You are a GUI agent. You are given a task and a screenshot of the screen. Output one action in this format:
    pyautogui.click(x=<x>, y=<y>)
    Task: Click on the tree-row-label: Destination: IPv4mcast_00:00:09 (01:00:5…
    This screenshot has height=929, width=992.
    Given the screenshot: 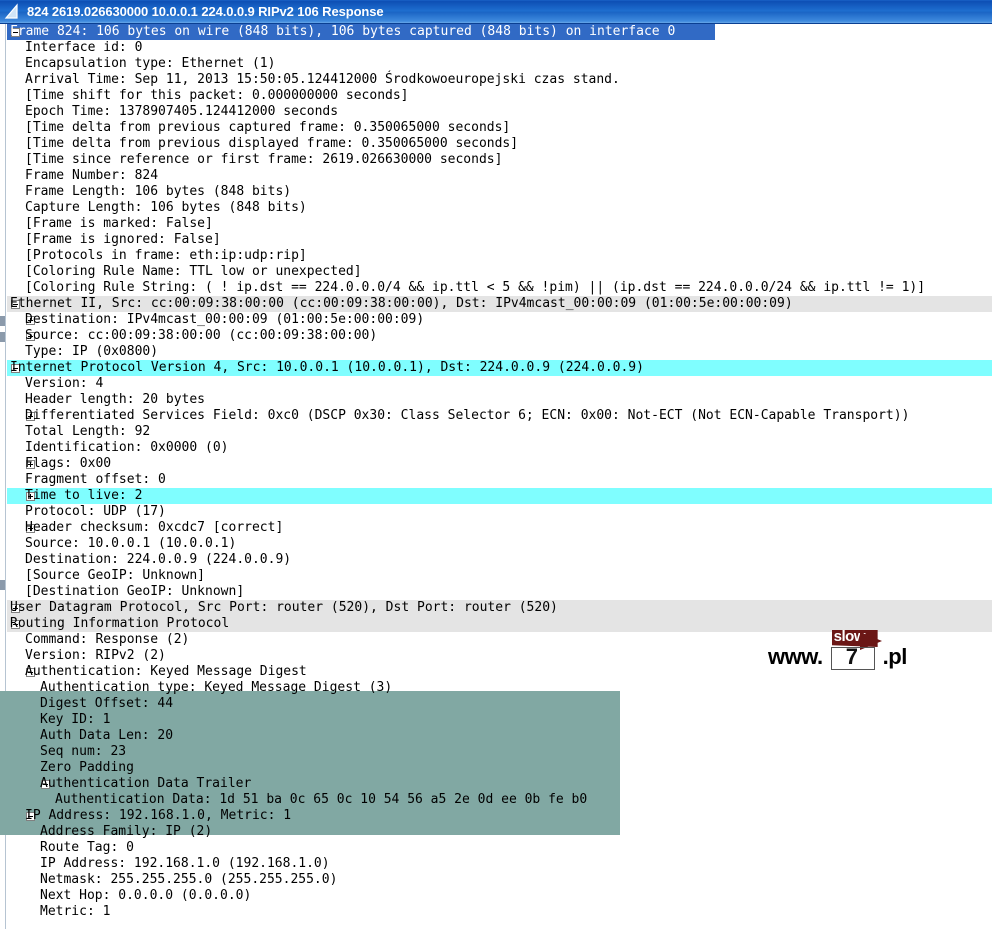 What is the action you would take?
    pyautogui.click(x=225, y=319)
    